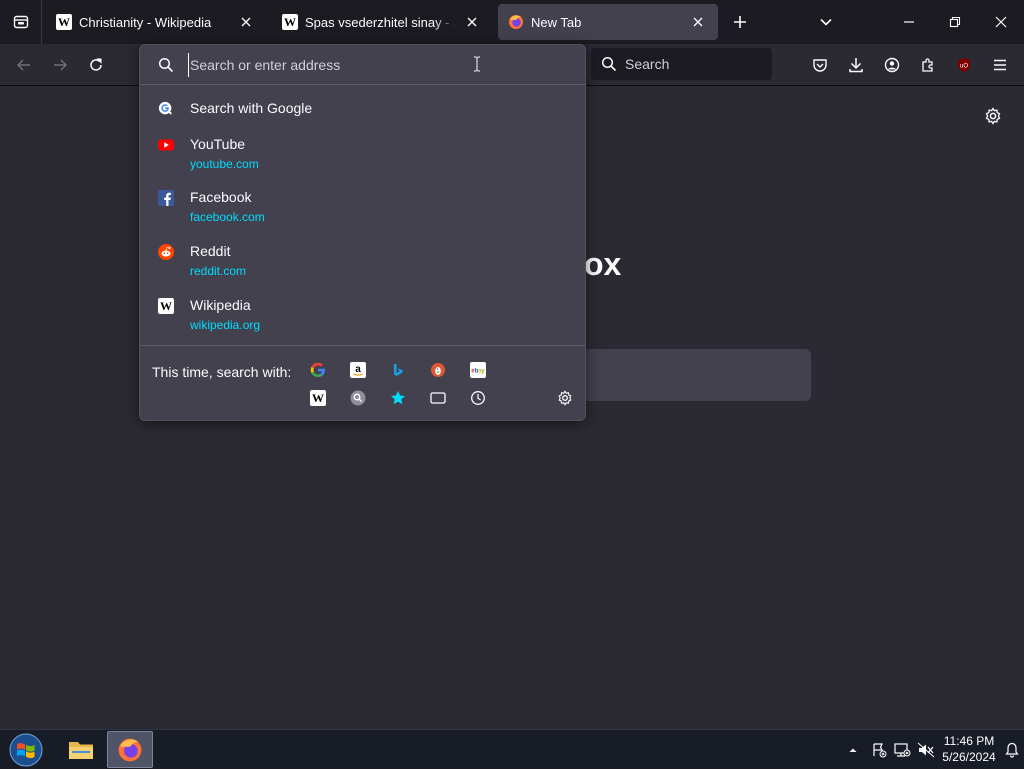 The image size is (1024, 769). Describe the element at coordinates (438, 370) in the screenshot. I see `duckduckgo-icon` at that location.